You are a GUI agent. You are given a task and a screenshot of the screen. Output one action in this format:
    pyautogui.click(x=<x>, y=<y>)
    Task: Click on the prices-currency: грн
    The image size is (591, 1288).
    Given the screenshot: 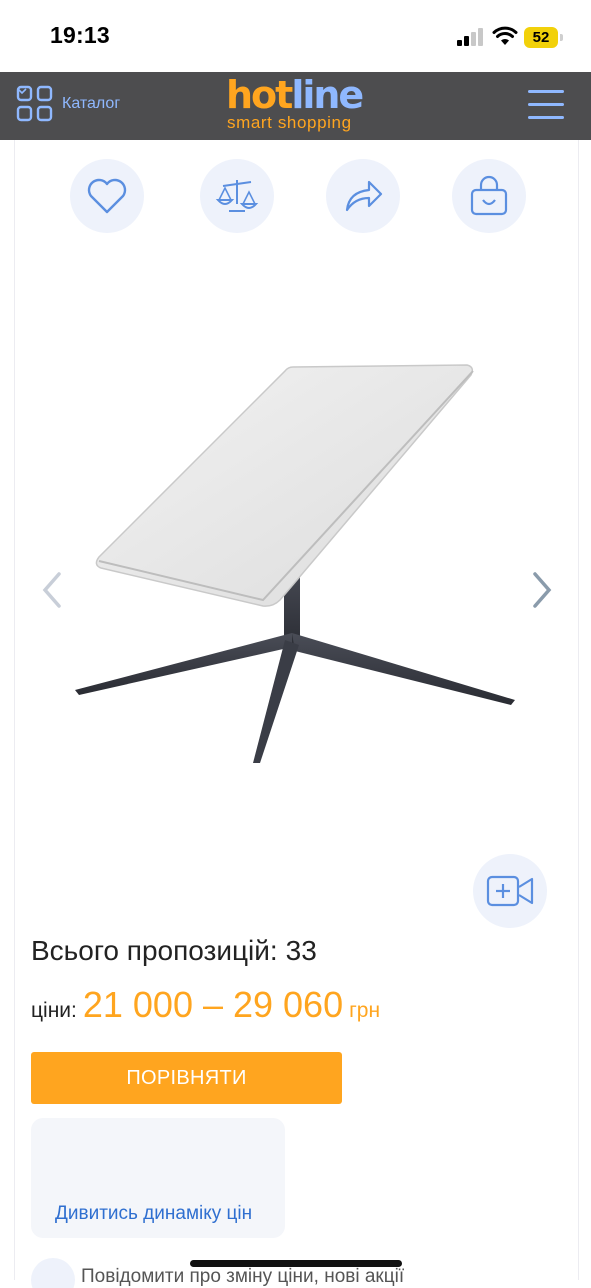 What is the action you would take?
    pyautogui.click(x=365, y=1010)
    